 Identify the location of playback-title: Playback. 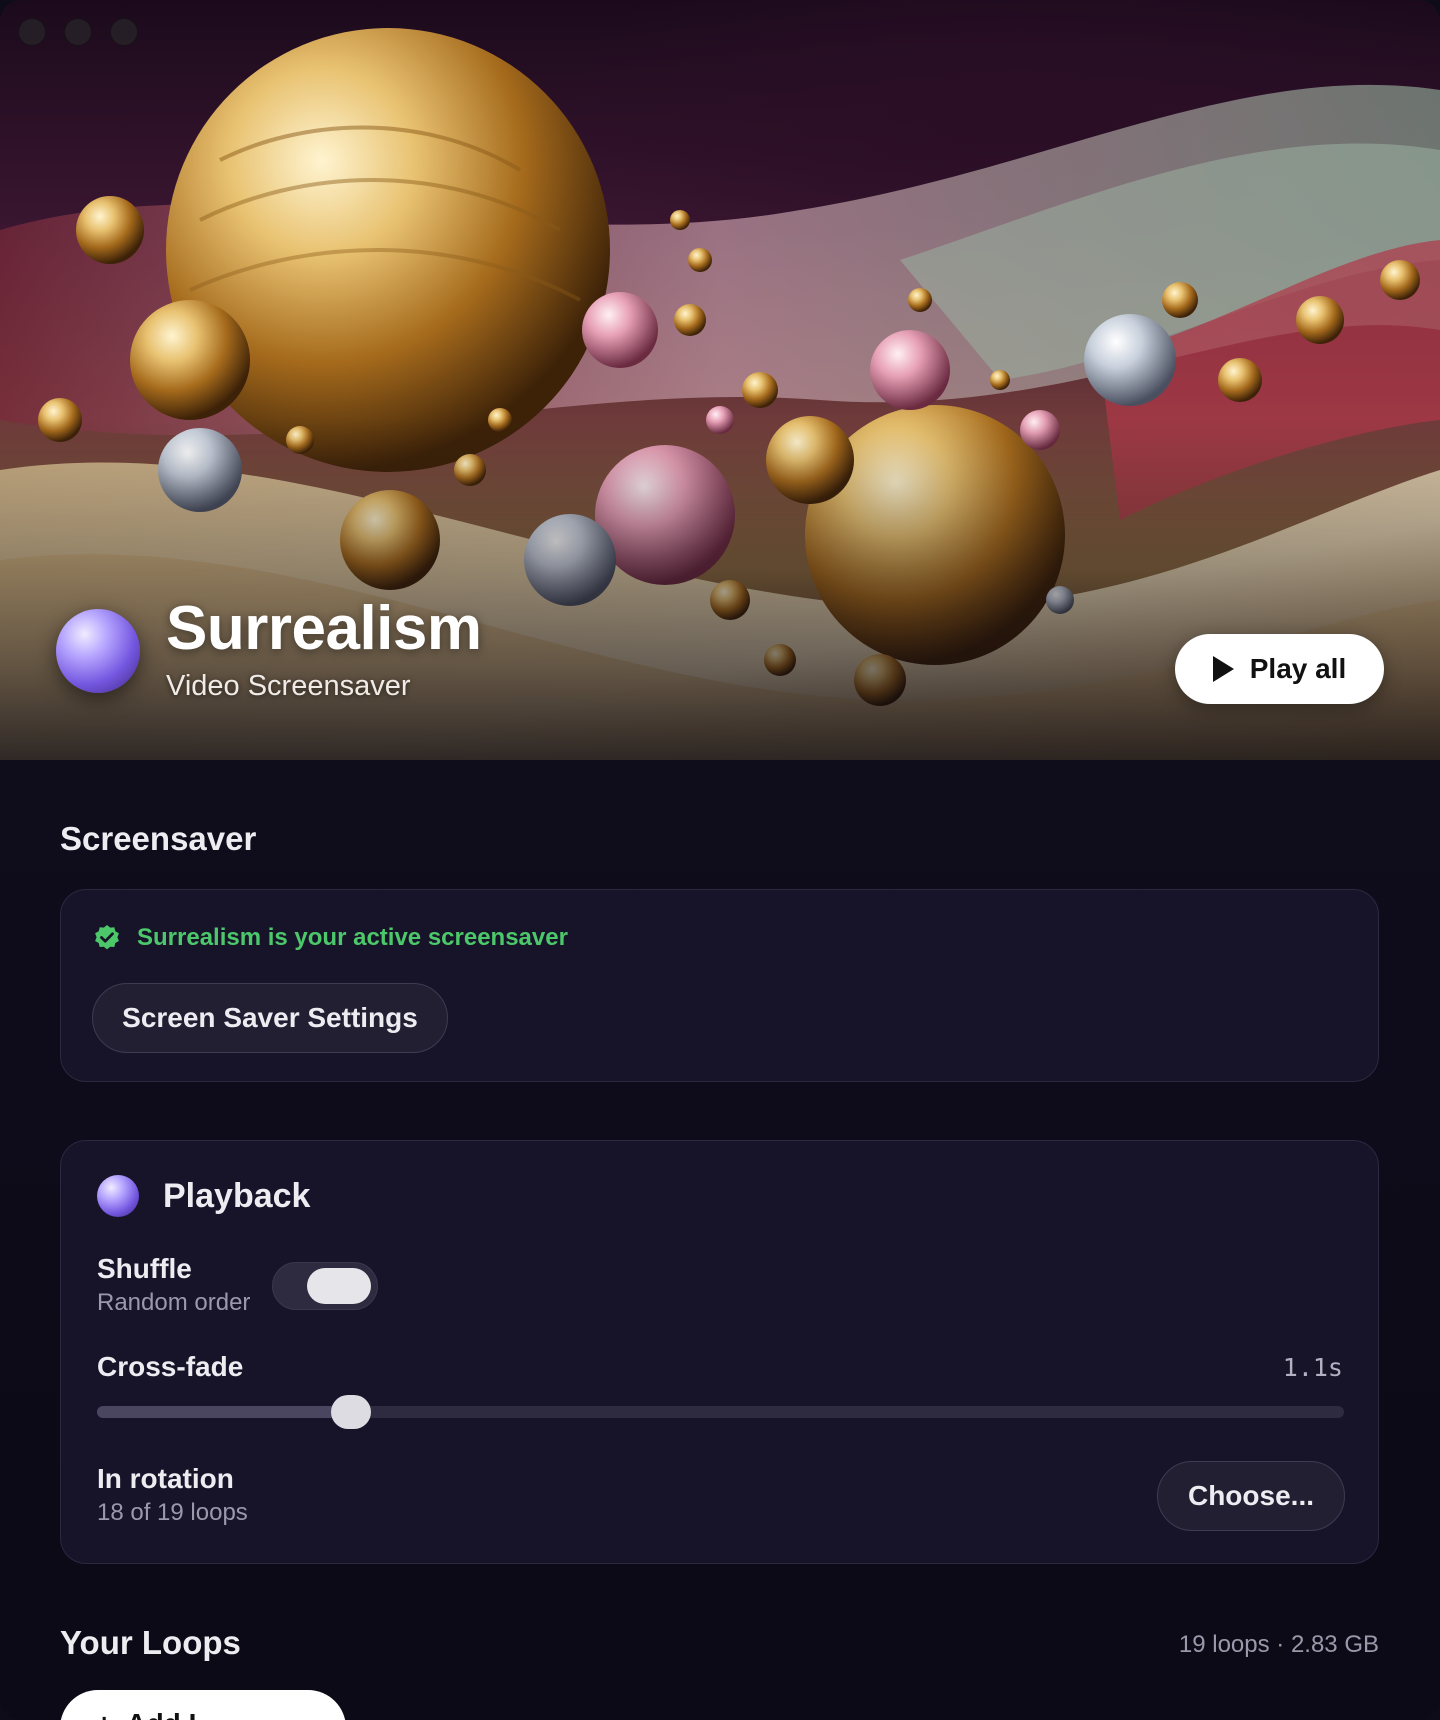
(237, 1195).